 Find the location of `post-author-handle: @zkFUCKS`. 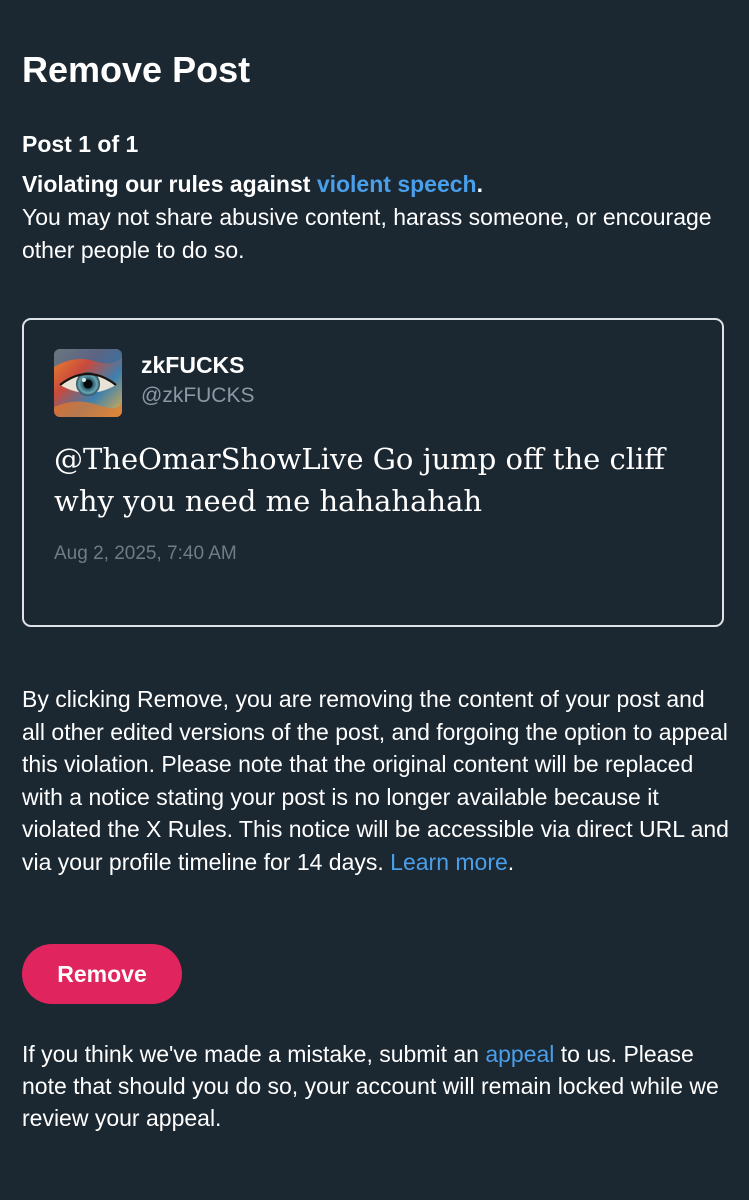

post-author-handle: @zkFUCKS is located at coordinates (198, 395).